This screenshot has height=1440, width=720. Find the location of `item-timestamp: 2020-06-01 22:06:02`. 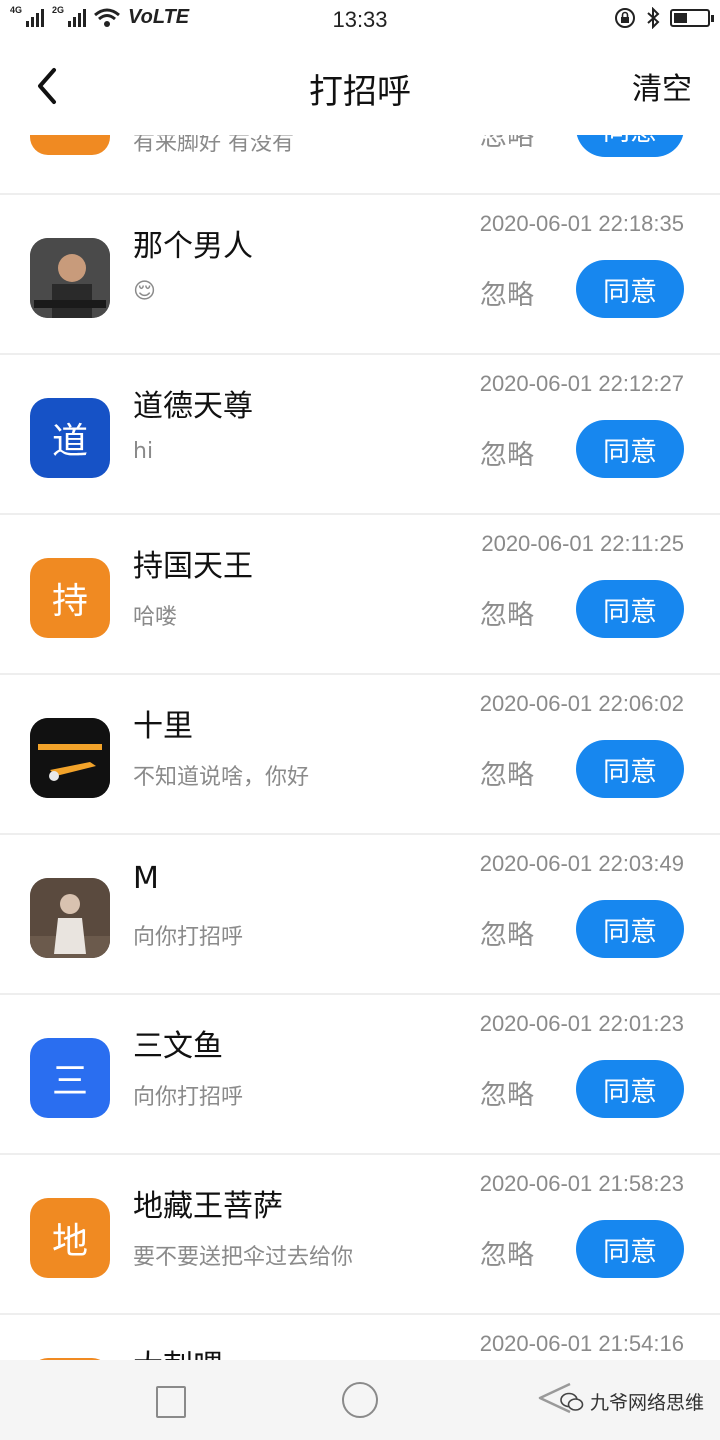

item-timestamp: 2020-06-01 22:06:02 is located at coordinates (581, 703).